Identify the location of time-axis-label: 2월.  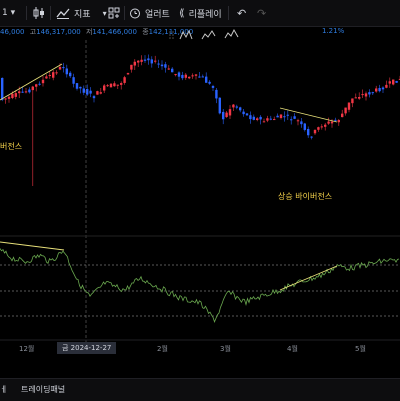
(162, 349).